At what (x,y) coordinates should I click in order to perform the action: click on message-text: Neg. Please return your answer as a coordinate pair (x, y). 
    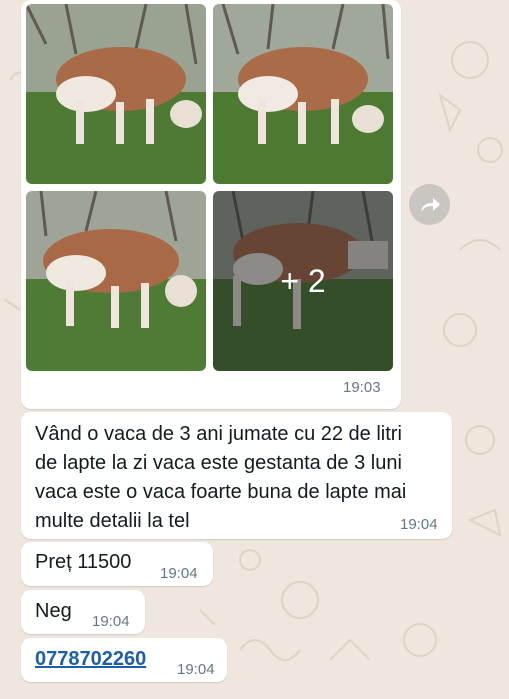
    Looking at the image, I should click on (53, 611).